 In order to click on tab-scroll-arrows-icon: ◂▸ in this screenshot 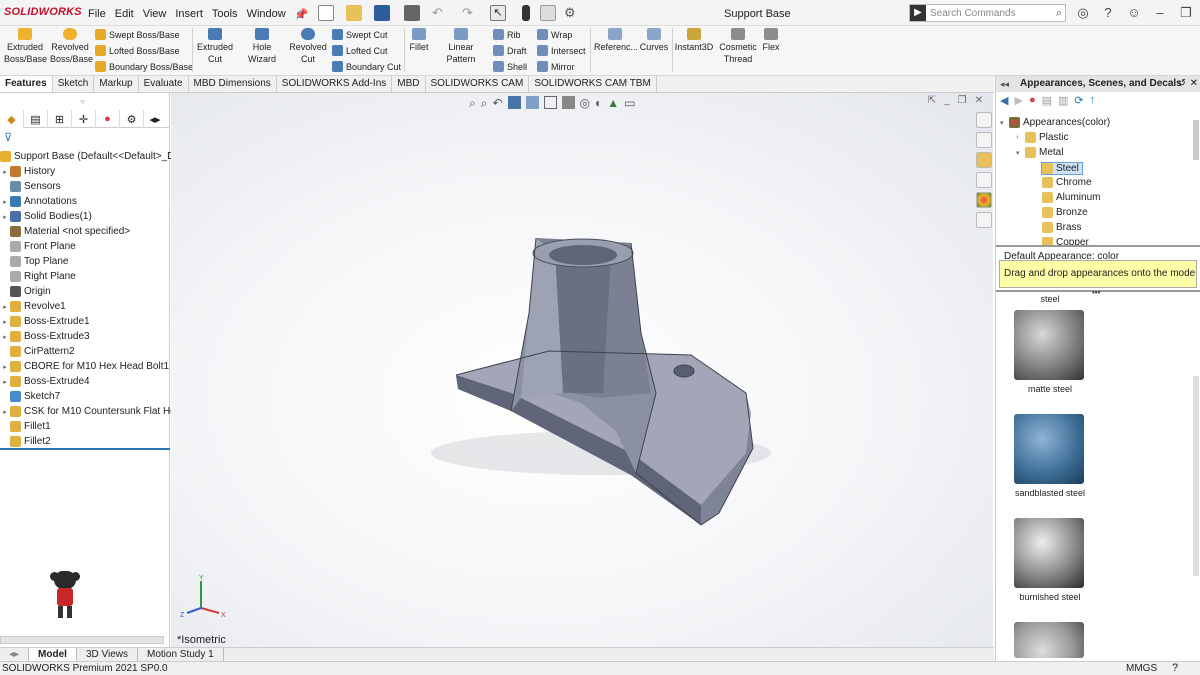, I will do `click(155, 119)`.